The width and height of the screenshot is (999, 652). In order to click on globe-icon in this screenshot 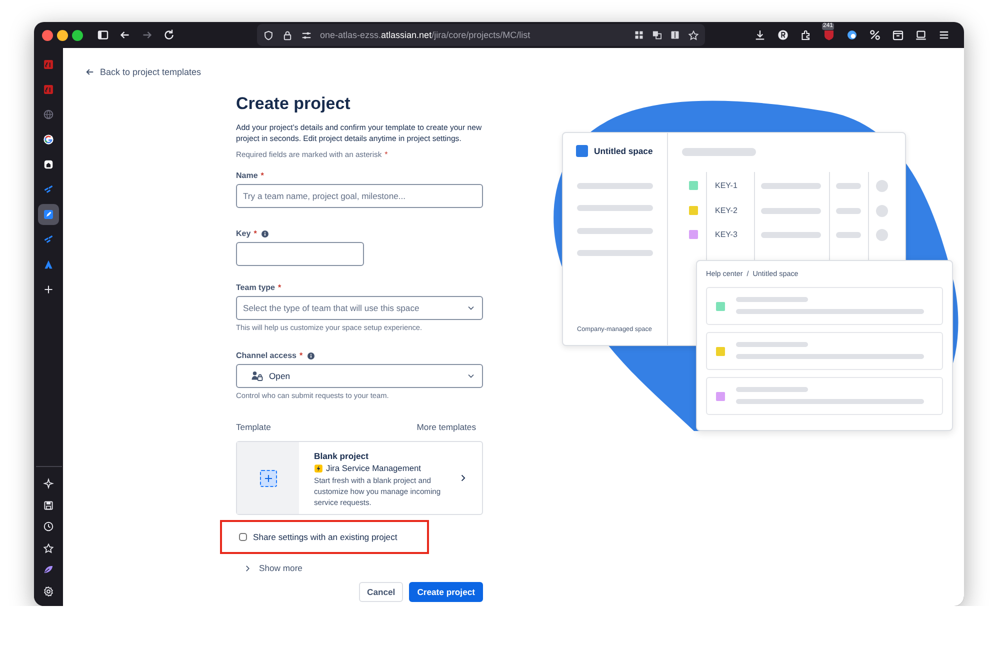, I will do `click(48, 114)`.